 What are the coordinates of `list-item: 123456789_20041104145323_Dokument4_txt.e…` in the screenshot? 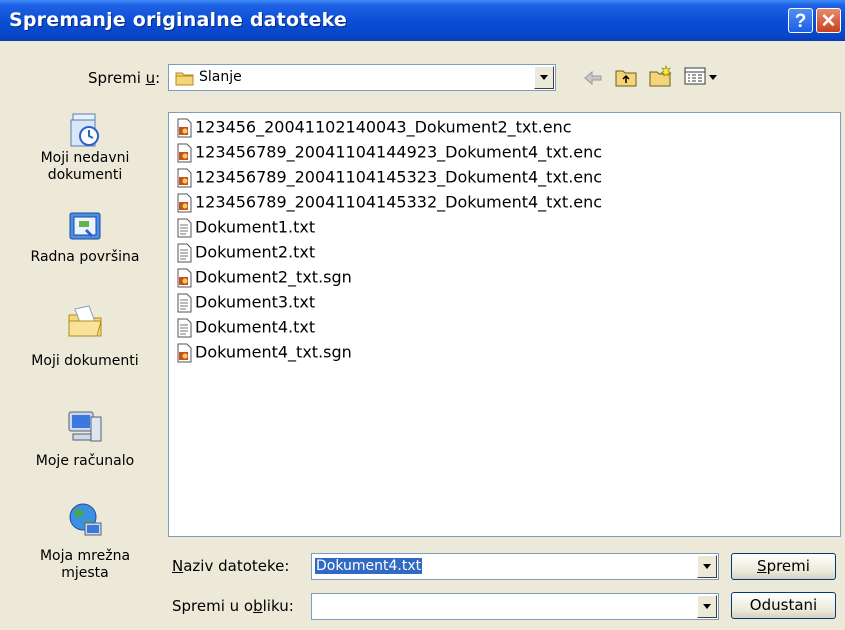 It's located at (388, 177).